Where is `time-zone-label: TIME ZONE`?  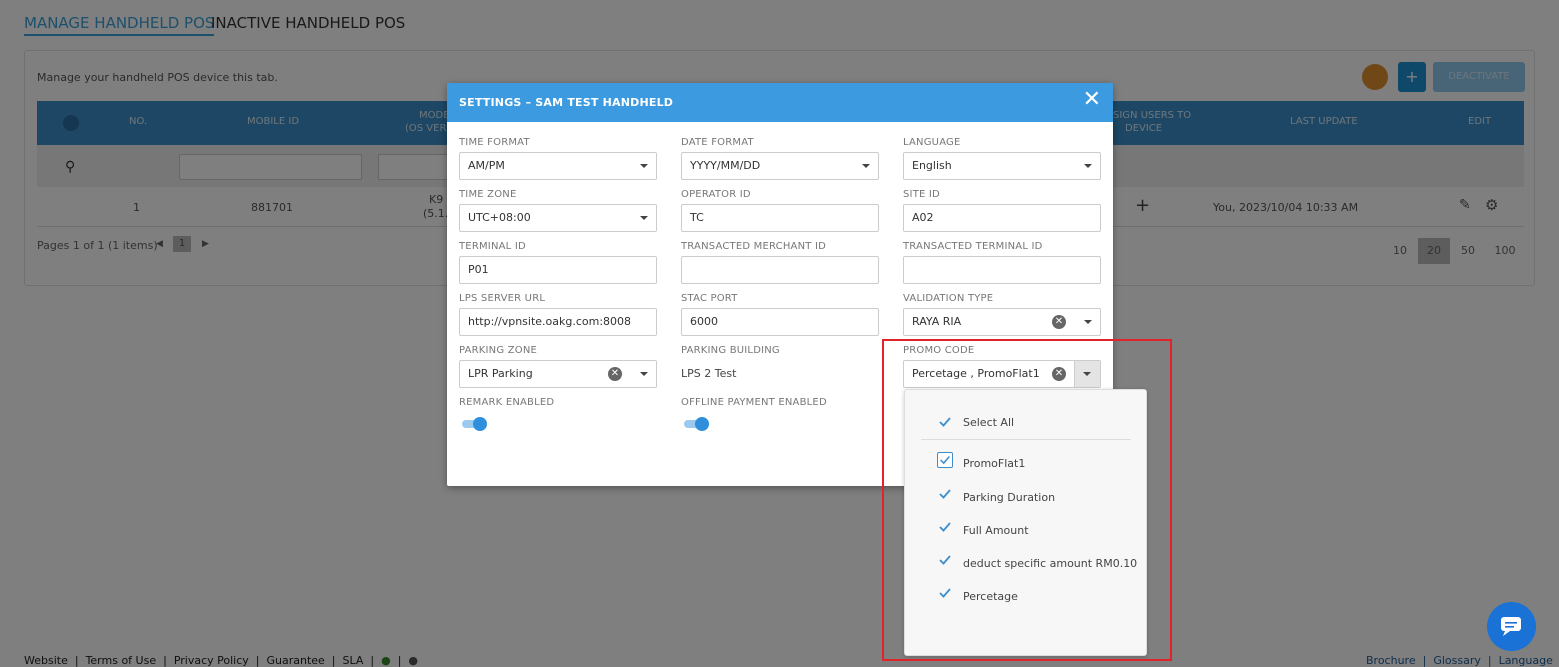
time-zone-label: TIME ZONE is located at coordinates (488, 194).